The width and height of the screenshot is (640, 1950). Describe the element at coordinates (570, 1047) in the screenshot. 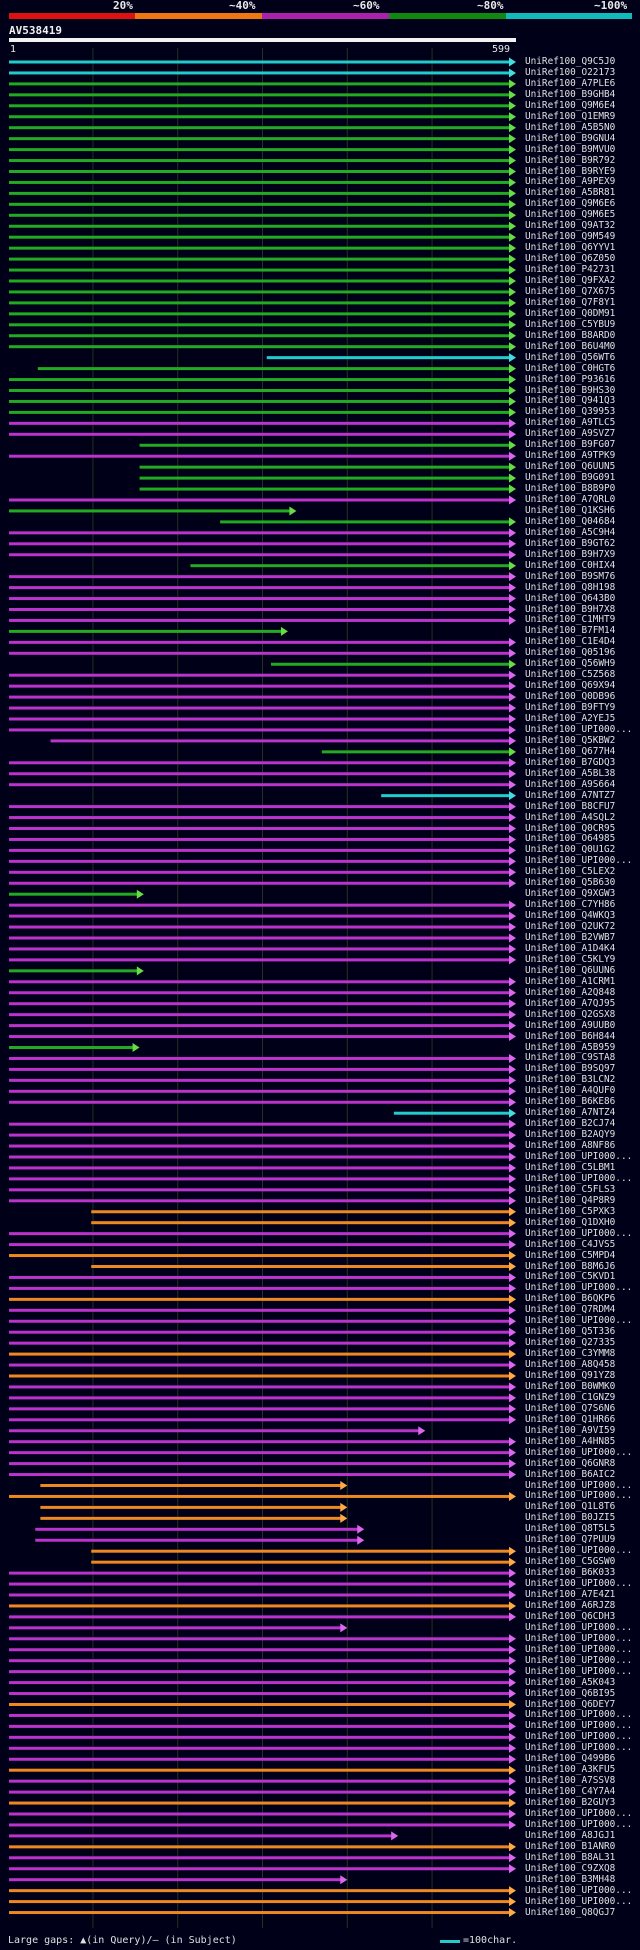

I see `hit-label: UniRef100_A5B959` at that location.